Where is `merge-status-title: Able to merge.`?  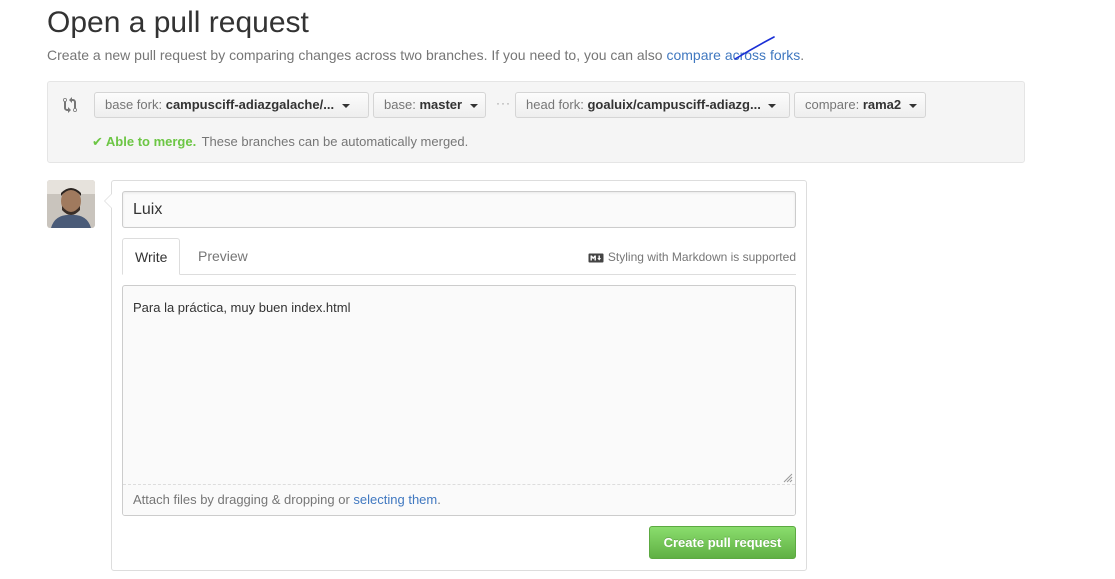
merge-status-title: Able to merge. is located at coordinates (151, 141).